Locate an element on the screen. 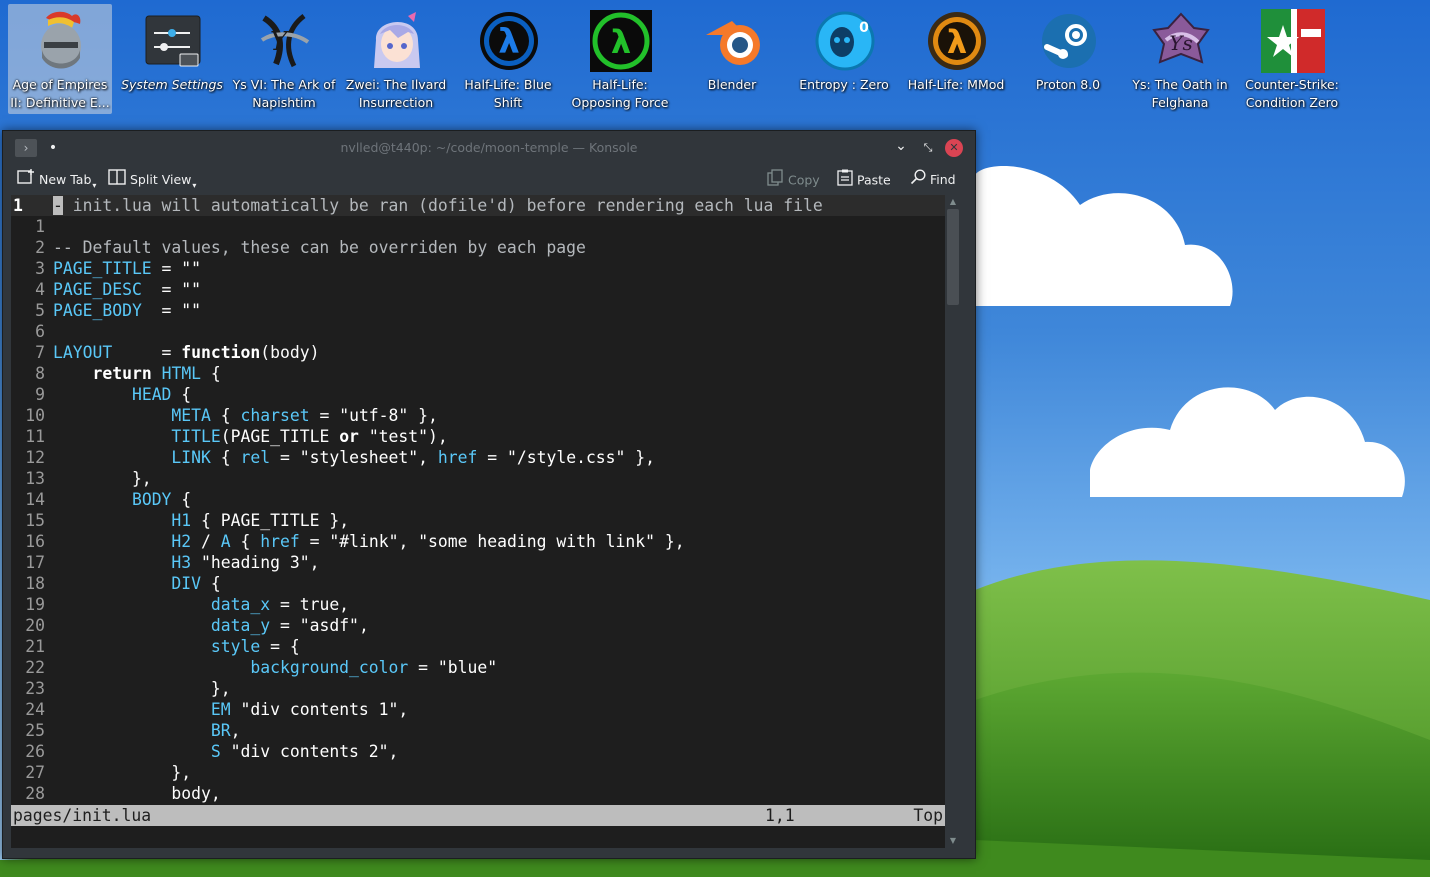  new-tab-button: New Tab▾ is located at coordinates (56, 180).